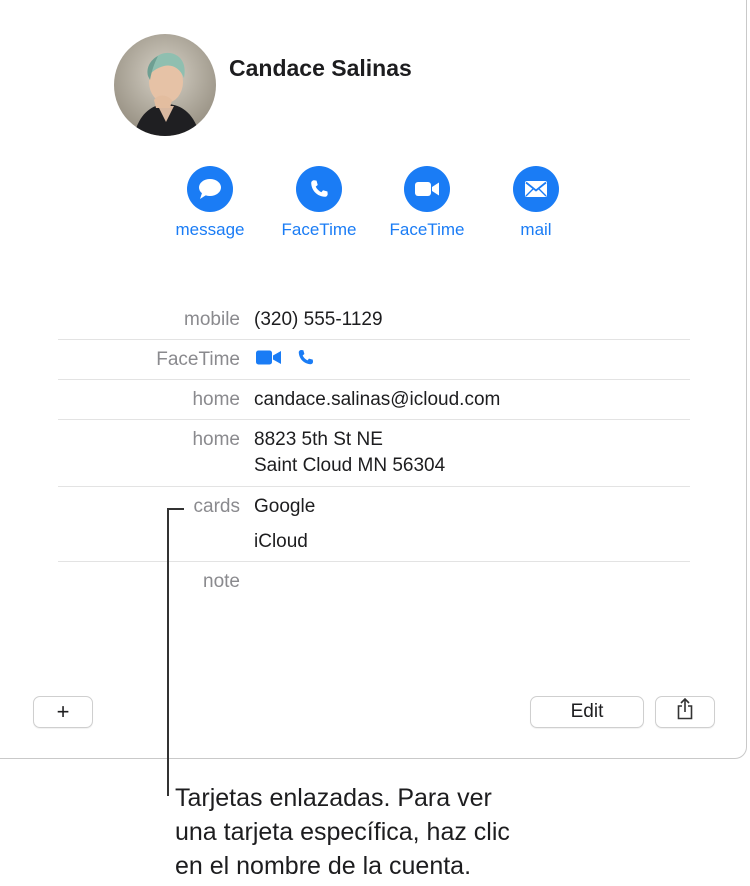 This screenshot has height=886, width=750. Describe the element at coordinates (216, 439) in the screenshot. I see `address-label: home` at that location.